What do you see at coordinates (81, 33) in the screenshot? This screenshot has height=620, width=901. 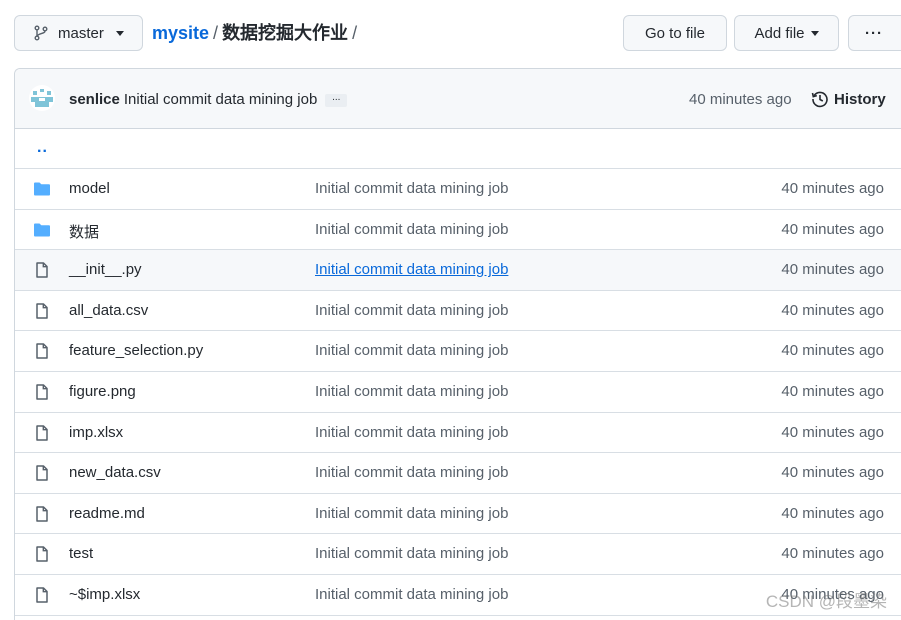 I see `branch-name: master` at bounding box center [81, 33].